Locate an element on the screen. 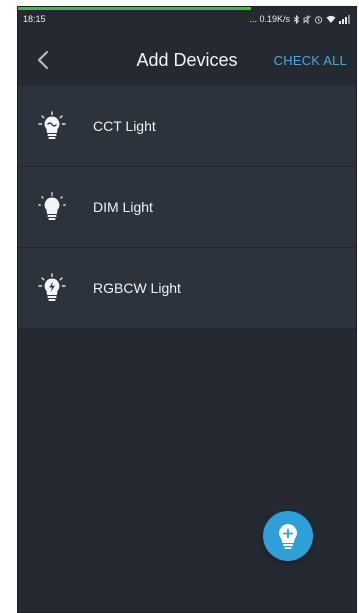 The width and height of the screenshot is (359, 613). app-header: Add Devices CHECK ALL is located at coordinates (187, 59).